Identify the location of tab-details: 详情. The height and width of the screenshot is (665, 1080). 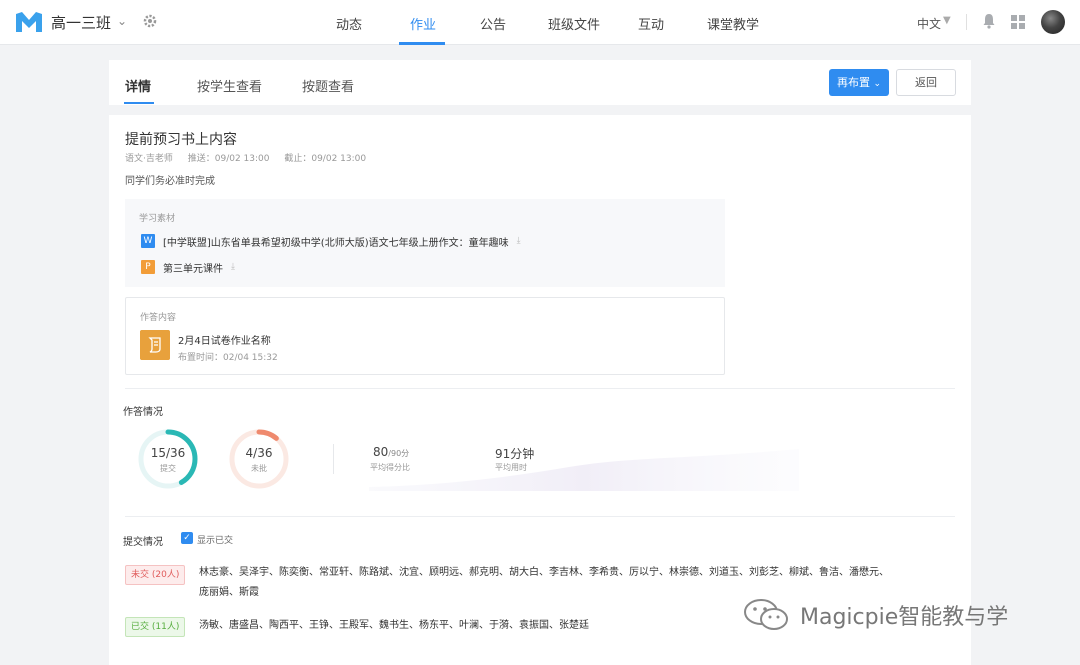
(138, 85).